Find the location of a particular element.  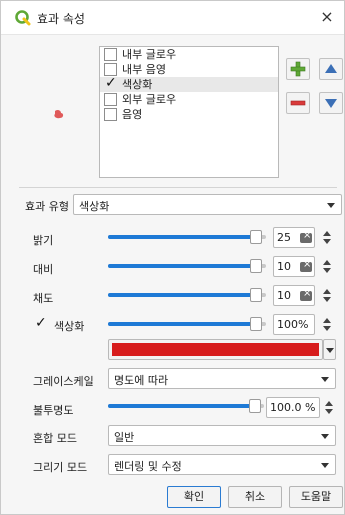

add-effect-button is located at coordinates (298, 69).